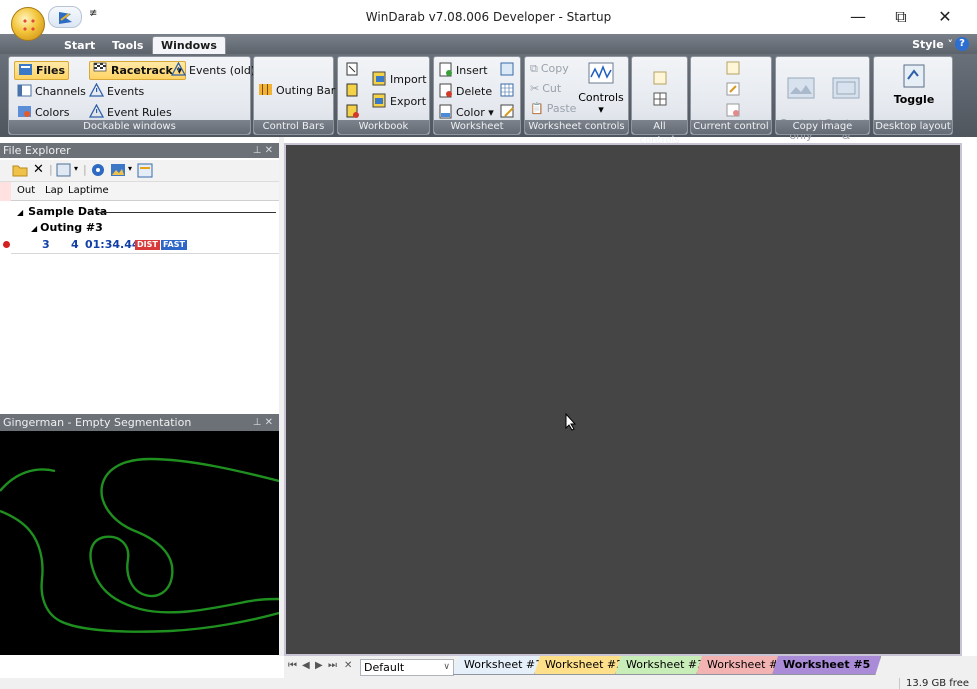 The height and width of the screenshot is (689, 977). I want to click on group-label: Control Bars, so click(293, 127).